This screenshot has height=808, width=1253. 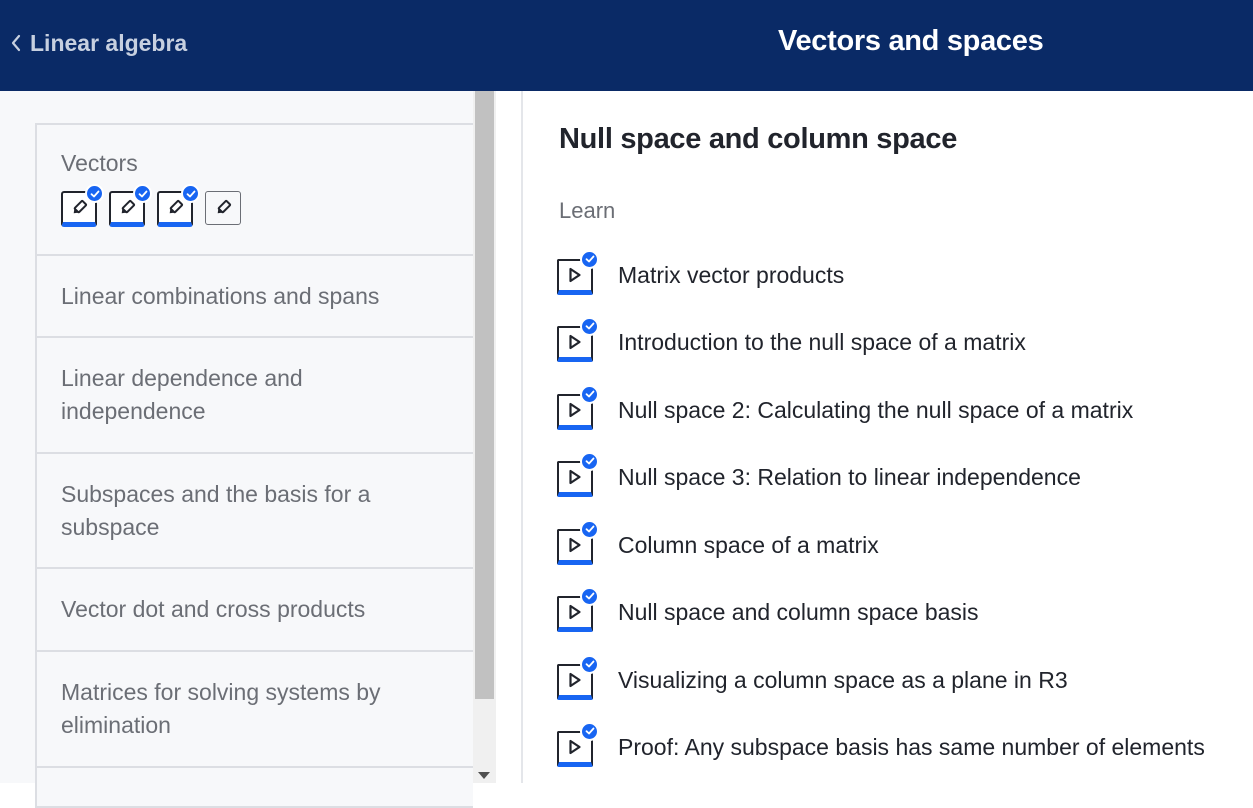 I want to click on scroll-down-arrow-icon, so click(x=484, y=775).